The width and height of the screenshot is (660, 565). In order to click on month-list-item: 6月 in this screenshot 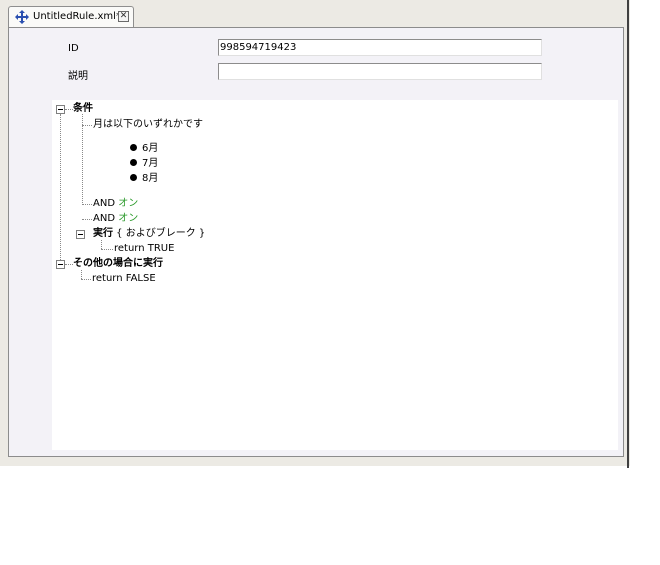, I will do `click(144, 149)`.